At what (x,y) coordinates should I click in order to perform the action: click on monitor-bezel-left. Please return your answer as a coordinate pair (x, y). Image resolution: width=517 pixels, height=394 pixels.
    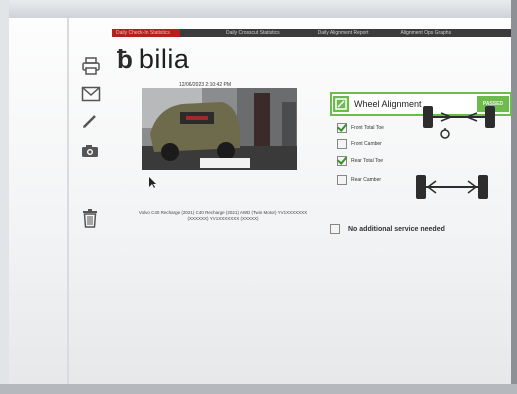
    Looking at the image, I should click on (4, 197).